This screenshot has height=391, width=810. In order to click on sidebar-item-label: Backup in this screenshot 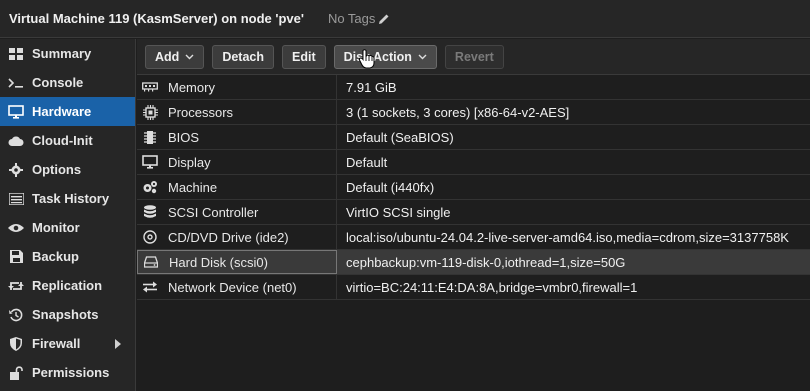, I will do `click(55, 256)`.